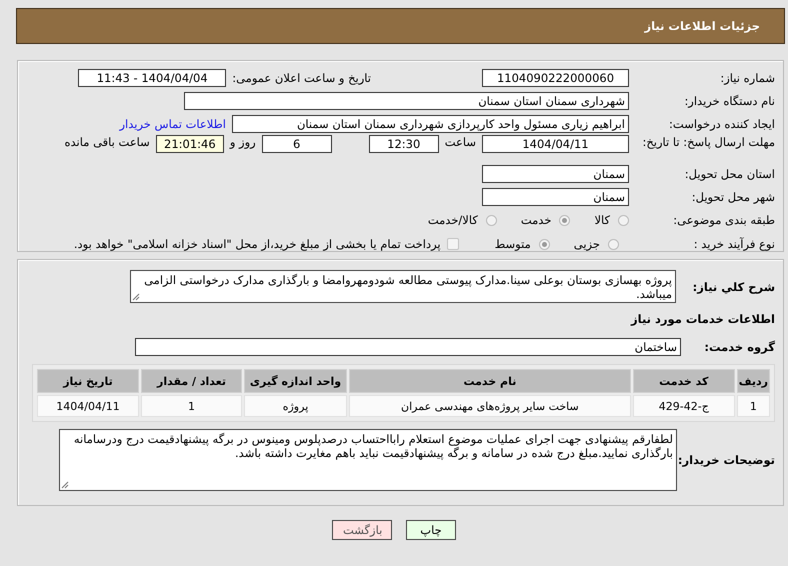  What do you see at coordinates (555, 144) in the screenshot?
I see `text-field: 1404/04/11` at bounding box center [555, 144].